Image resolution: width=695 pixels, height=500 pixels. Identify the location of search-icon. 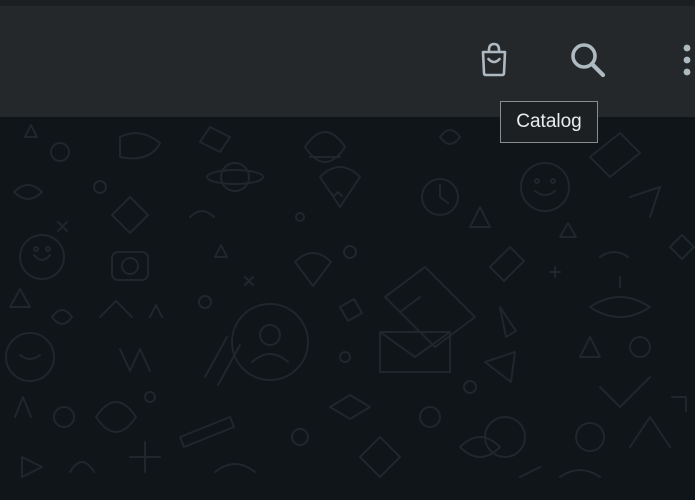
(588, 60).